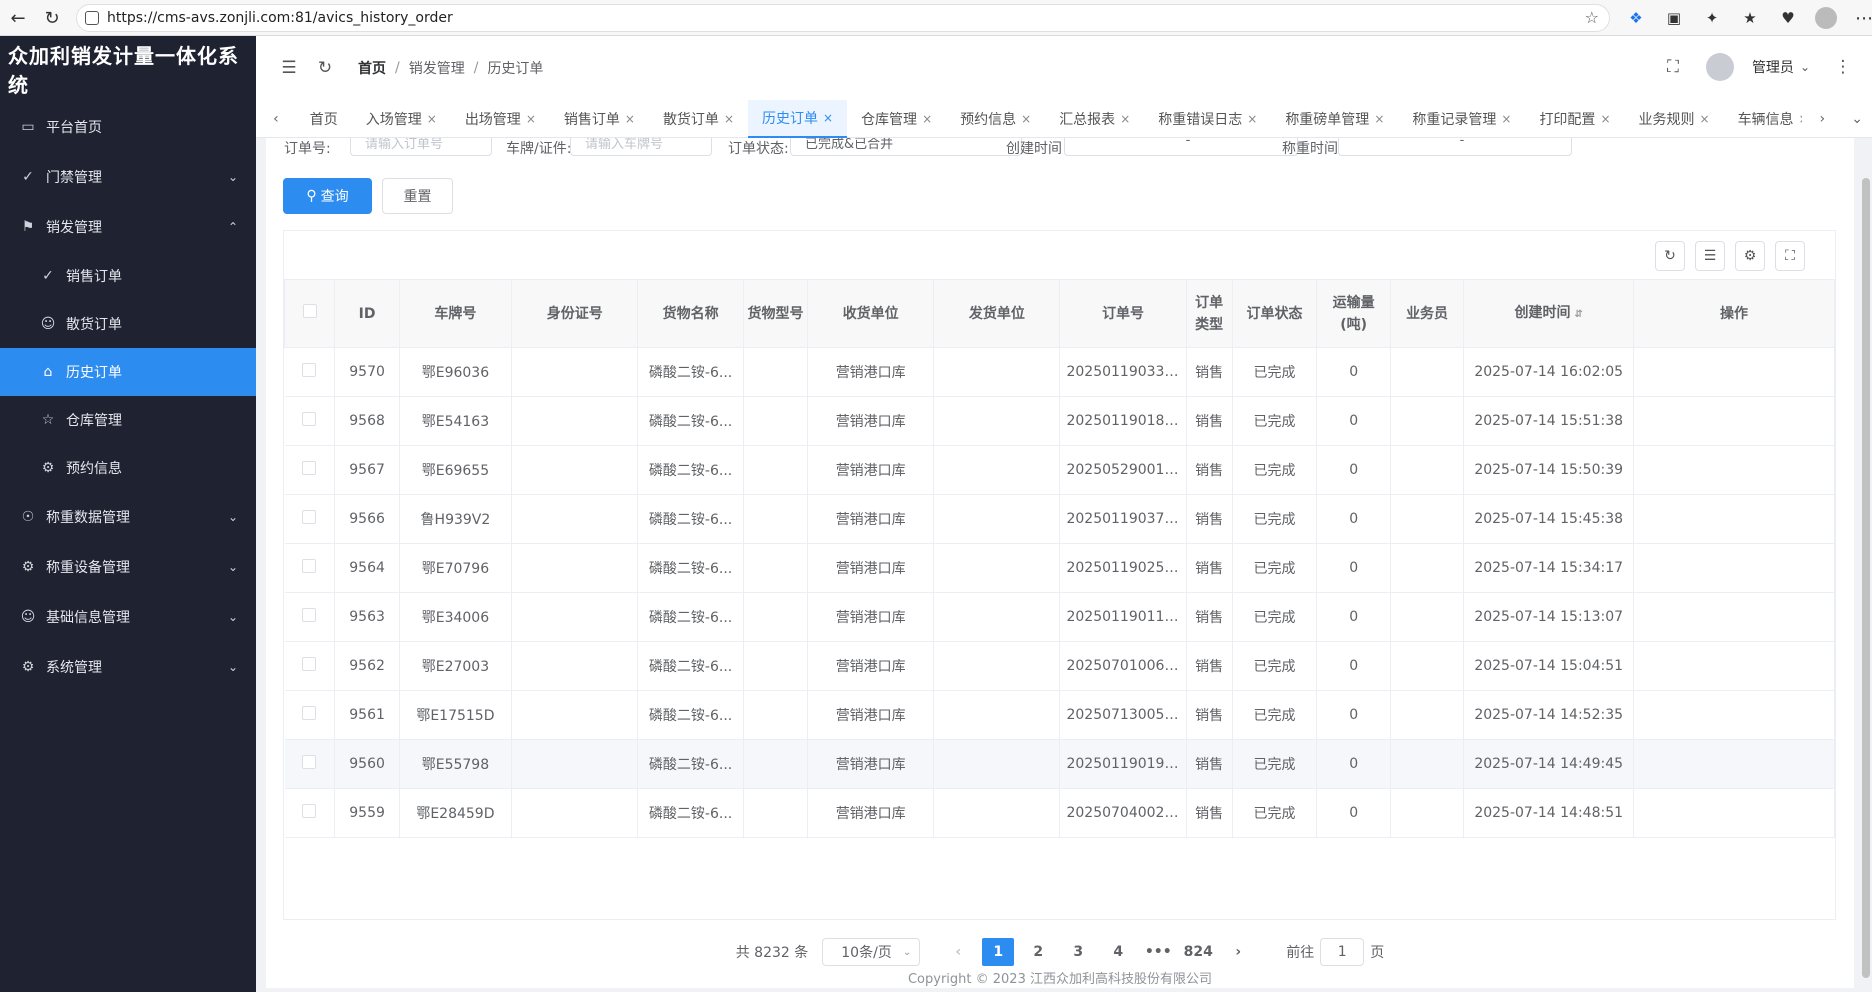 This screenshot has width=1872, height=992. I want to click on page-size-select: 10条/页 ⌄, so click(871, 952).